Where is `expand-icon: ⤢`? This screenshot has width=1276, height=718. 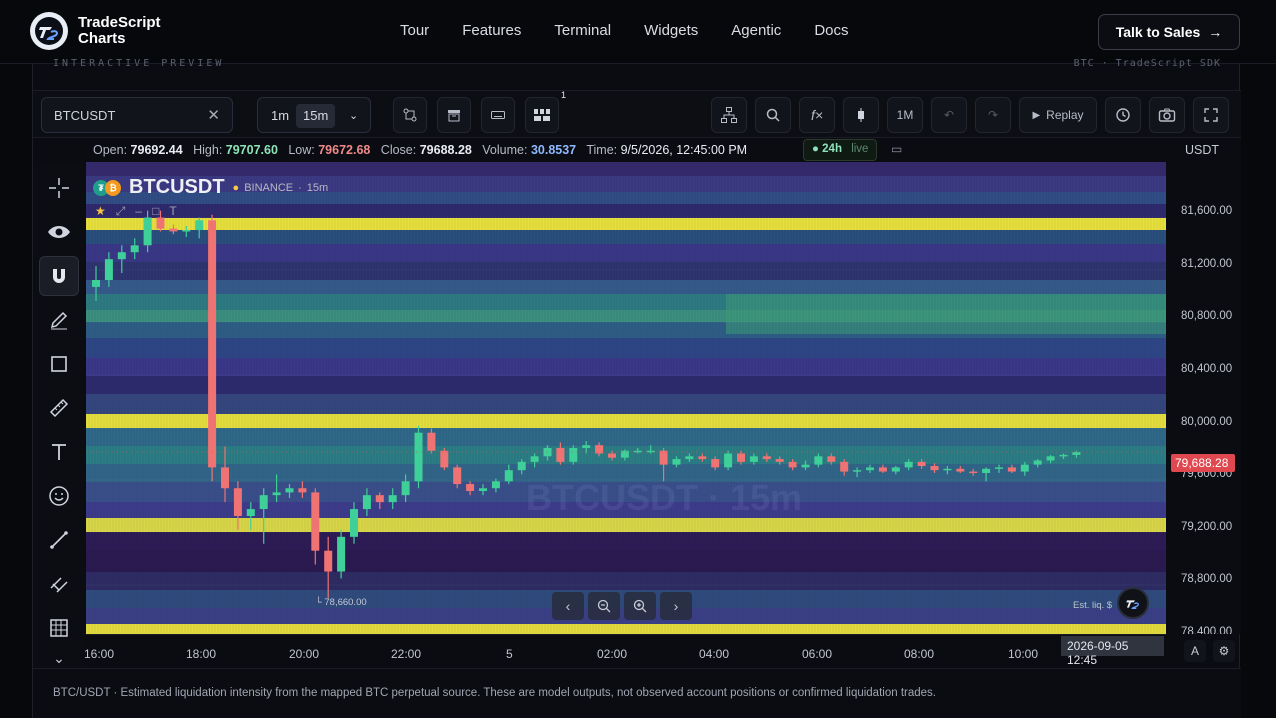
expand-icon: ⤢ is located at coordinates (121, 211).